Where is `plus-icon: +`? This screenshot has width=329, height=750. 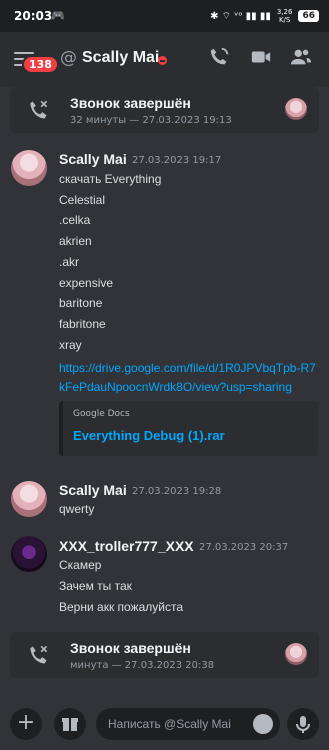
plus-icon: + is located at coordinates (26, 724).